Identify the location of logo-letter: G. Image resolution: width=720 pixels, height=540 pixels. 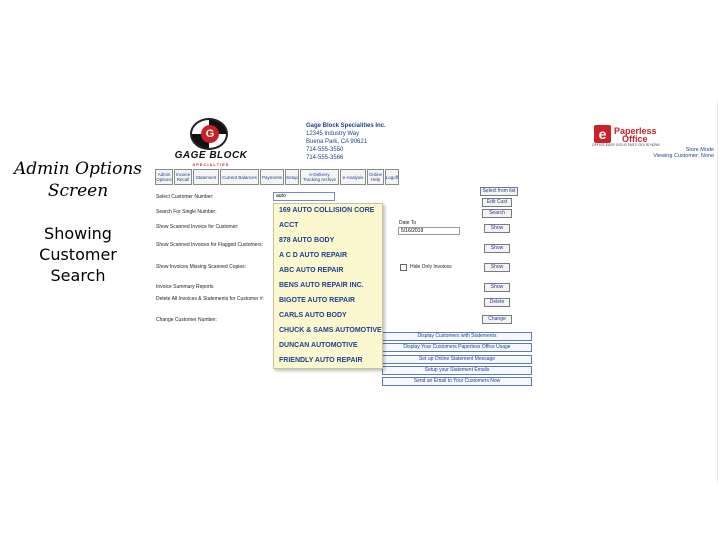
(210, 134).